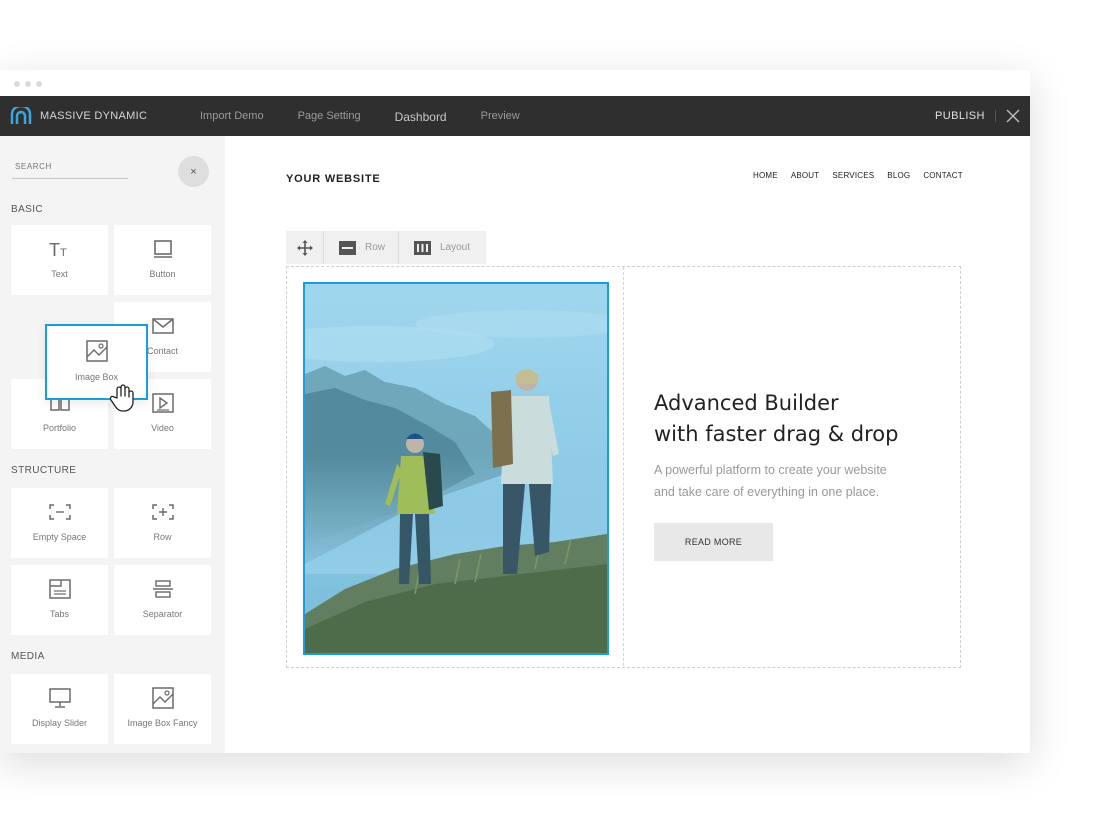  Describe the element at coordinates (162, 614) in the screenshot. I see `tile-label: Separator` at that location.